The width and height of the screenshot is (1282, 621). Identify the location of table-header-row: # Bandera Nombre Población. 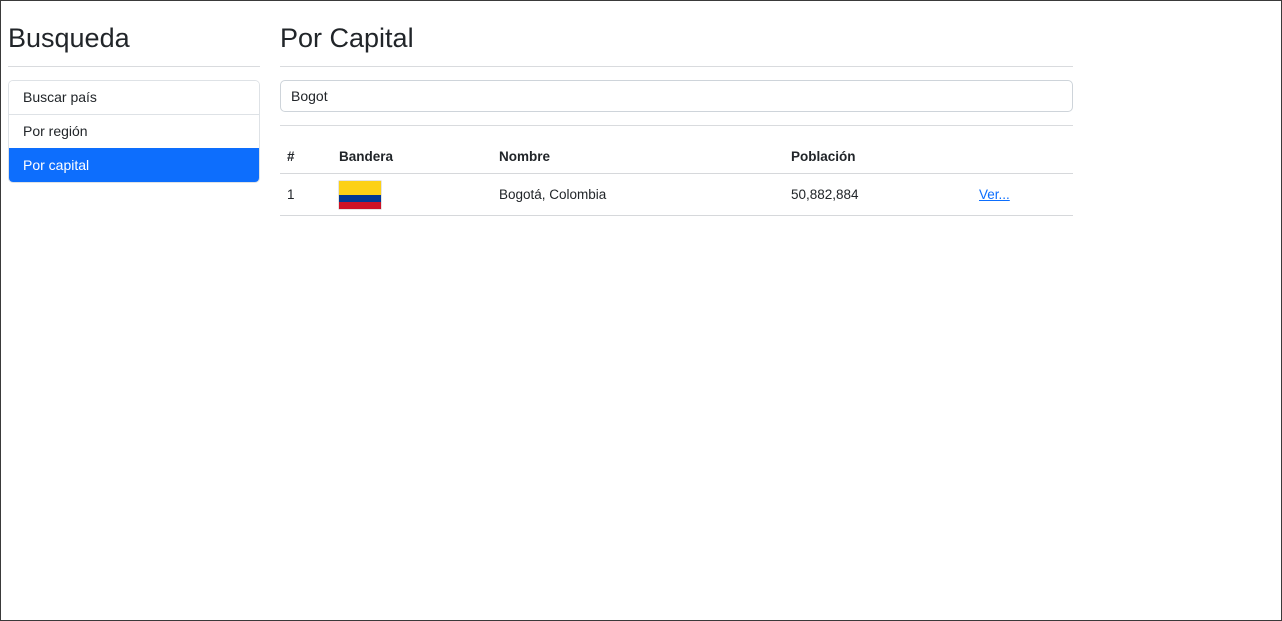
(676, 157).